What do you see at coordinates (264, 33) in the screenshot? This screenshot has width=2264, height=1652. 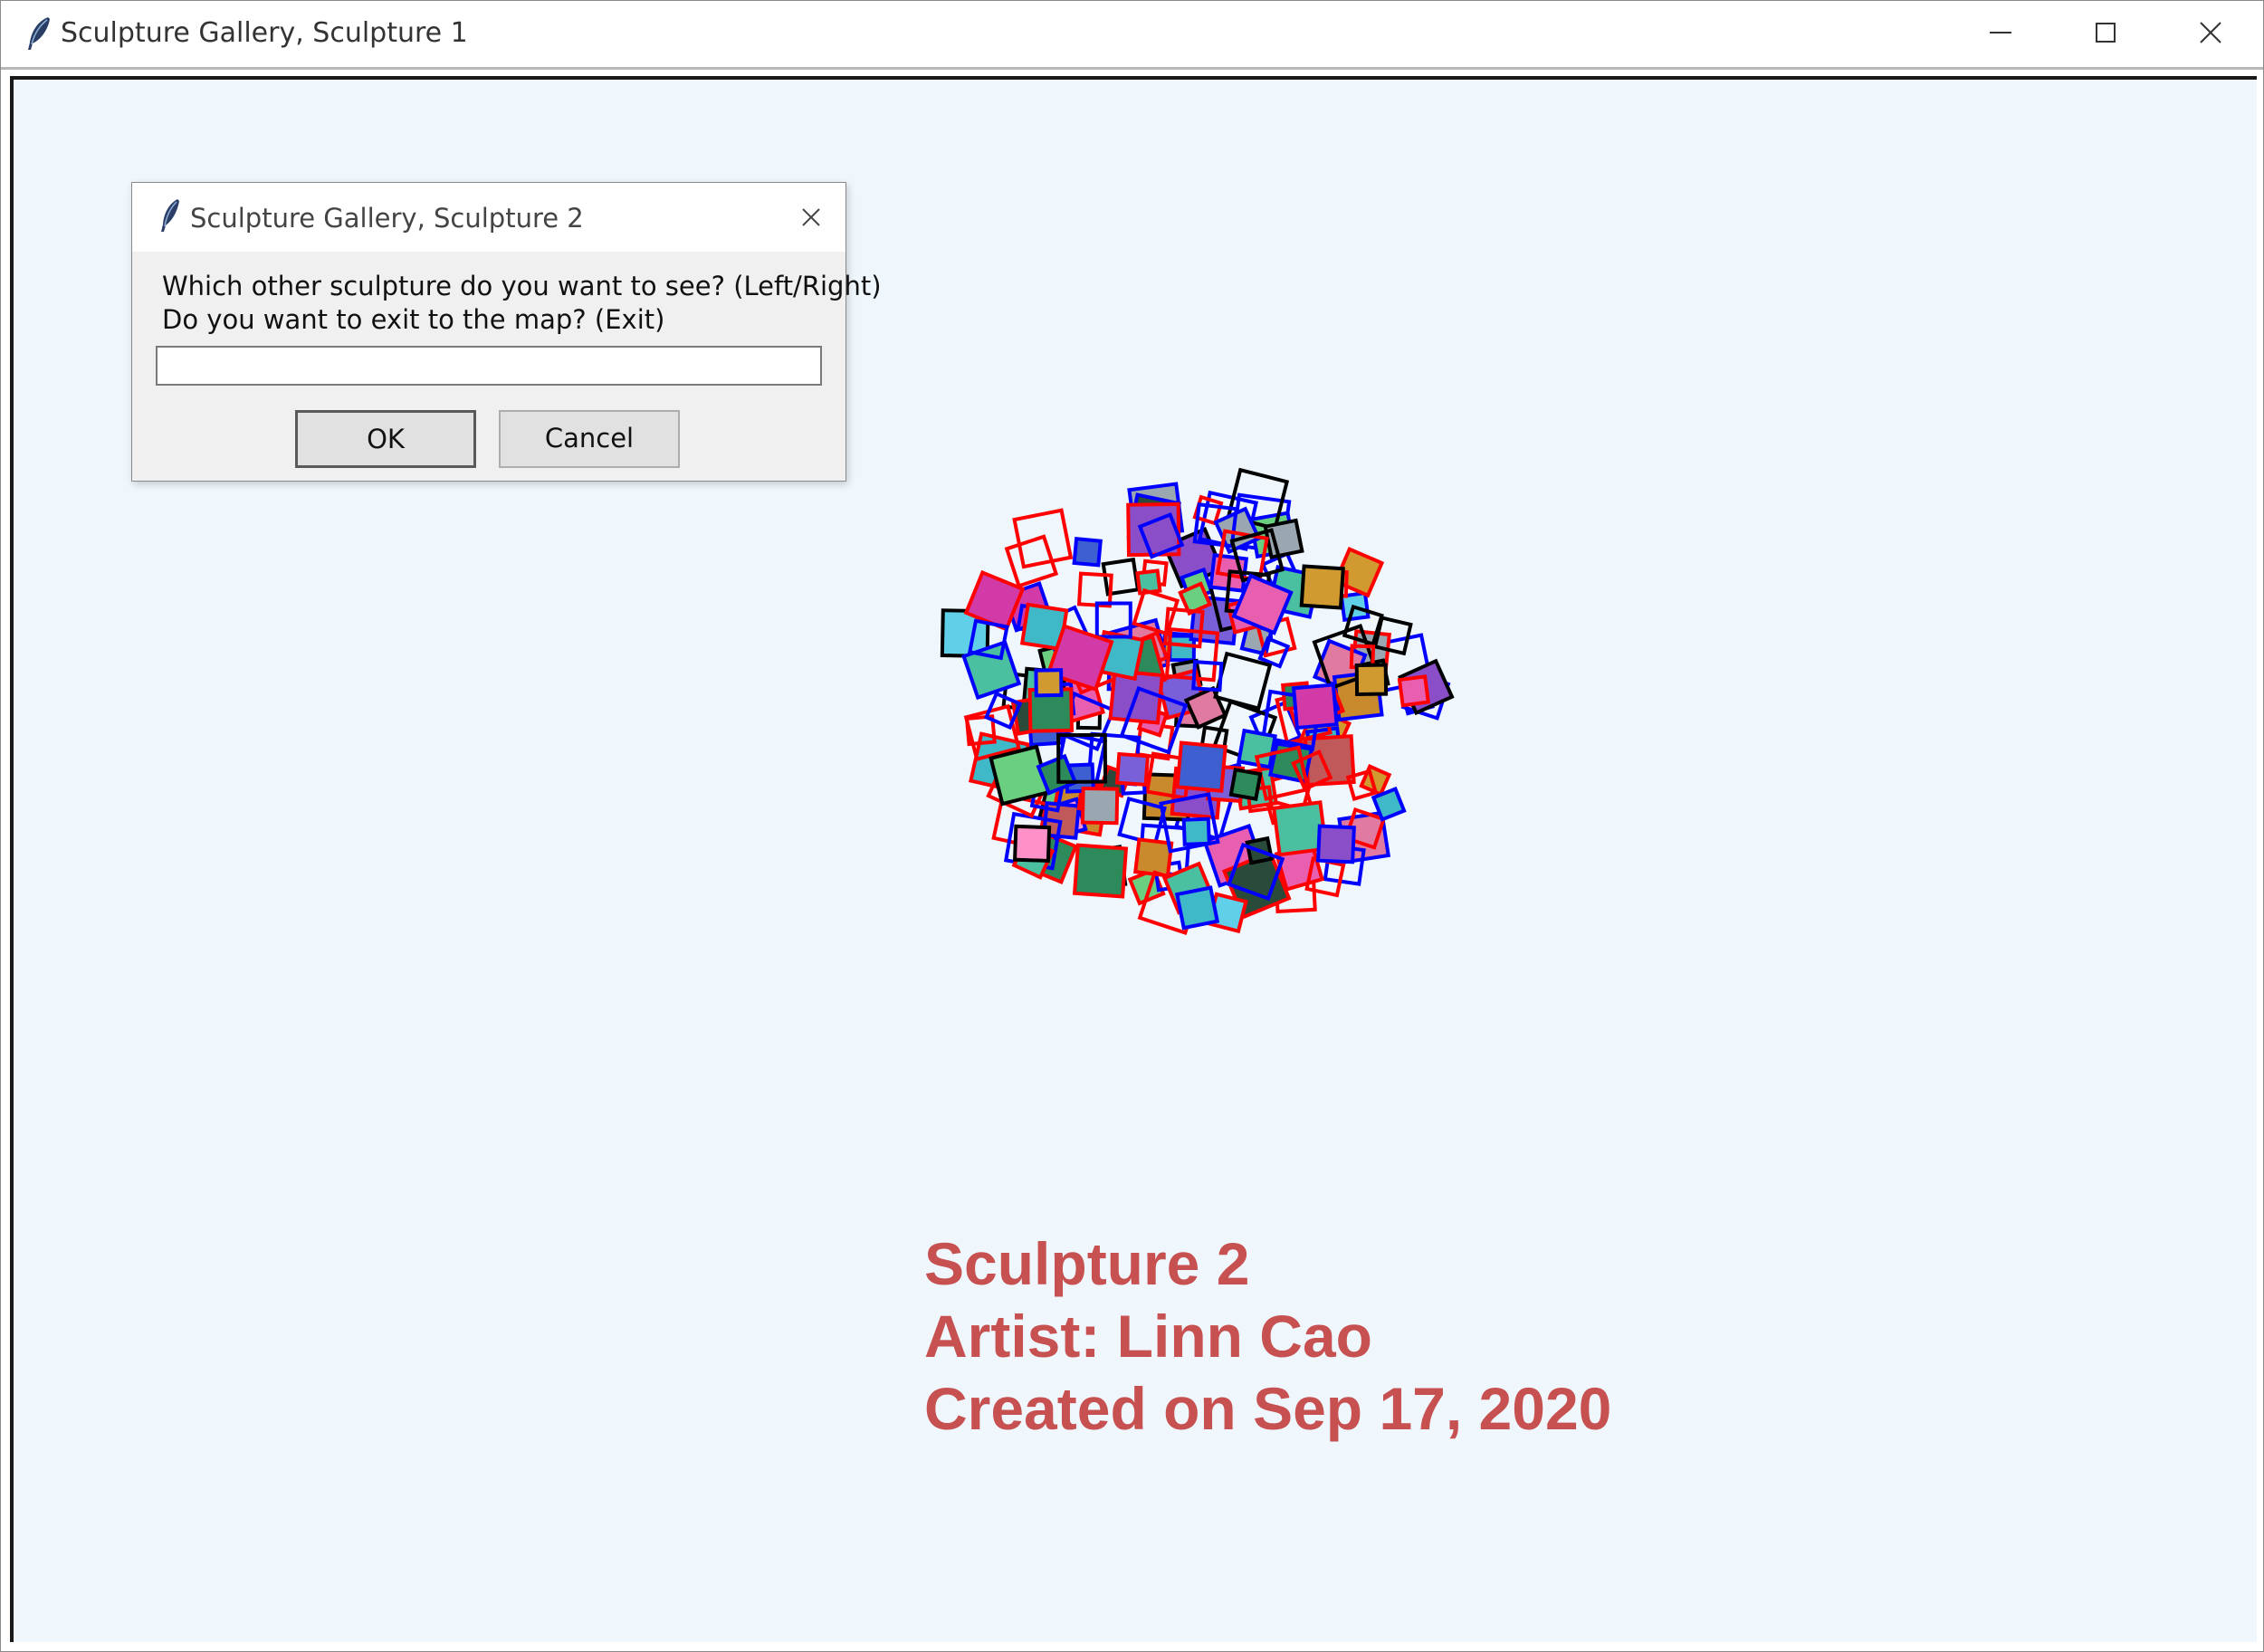 I see `window-title: Sculpture Gallery, Sculpture 1` at bounding box center [264, 33].